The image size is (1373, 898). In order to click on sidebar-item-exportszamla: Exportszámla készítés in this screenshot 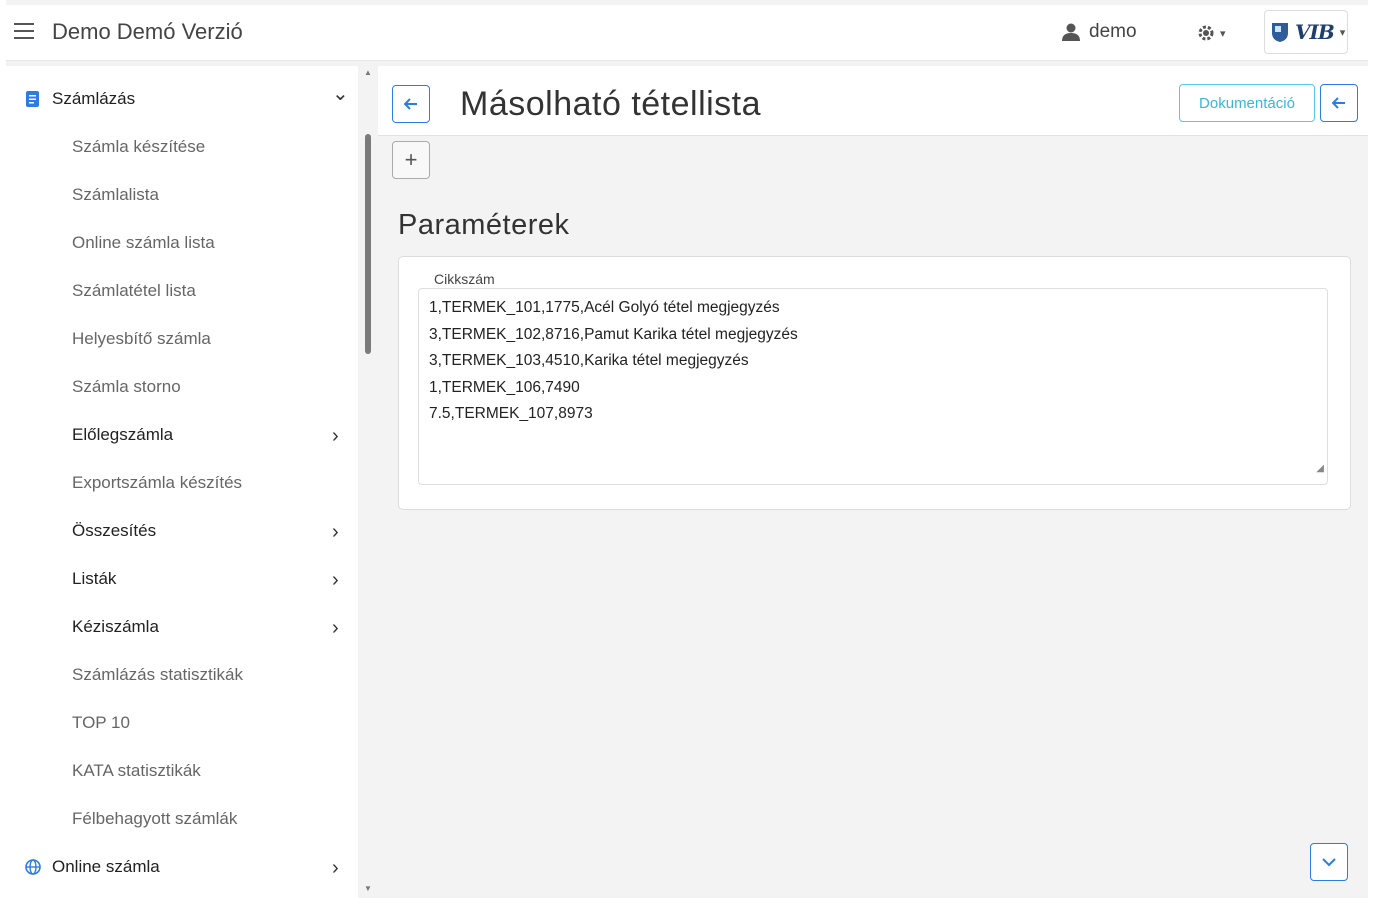, I will do `click(182, 483)`.